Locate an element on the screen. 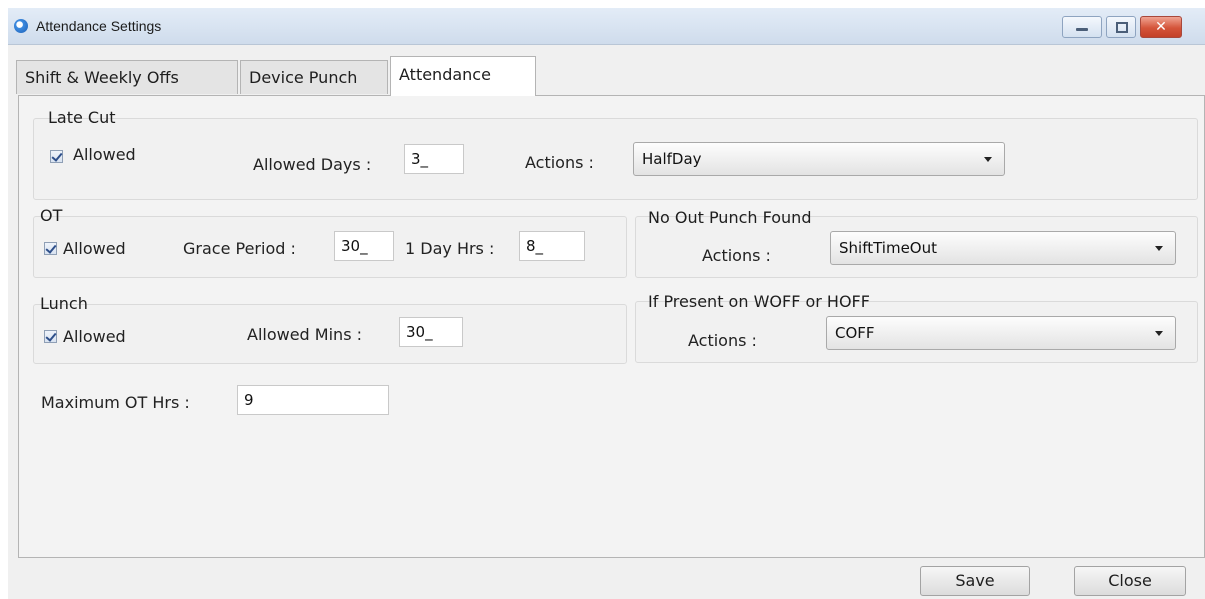  late-cut-actions-label: Actions : is located at coordinates (559, 162).